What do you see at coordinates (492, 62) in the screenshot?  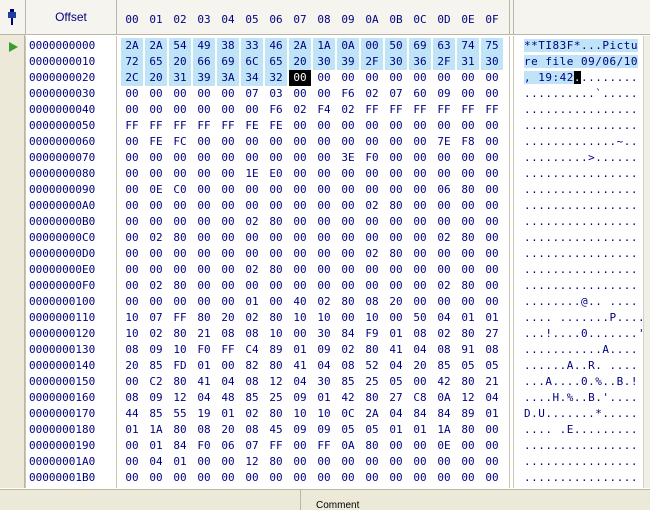 I see `hex-byte: 30` at bounding box center [492, 62].